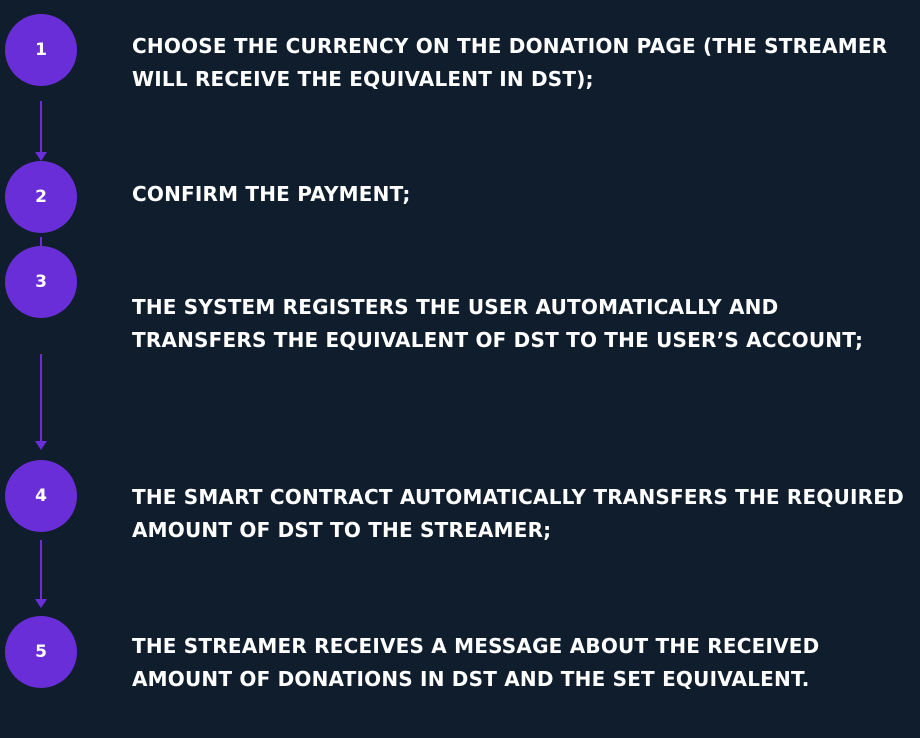 This screenshot has height=738, width=920. I want to click on step-3-number-badge: 3, so click(41, 282).